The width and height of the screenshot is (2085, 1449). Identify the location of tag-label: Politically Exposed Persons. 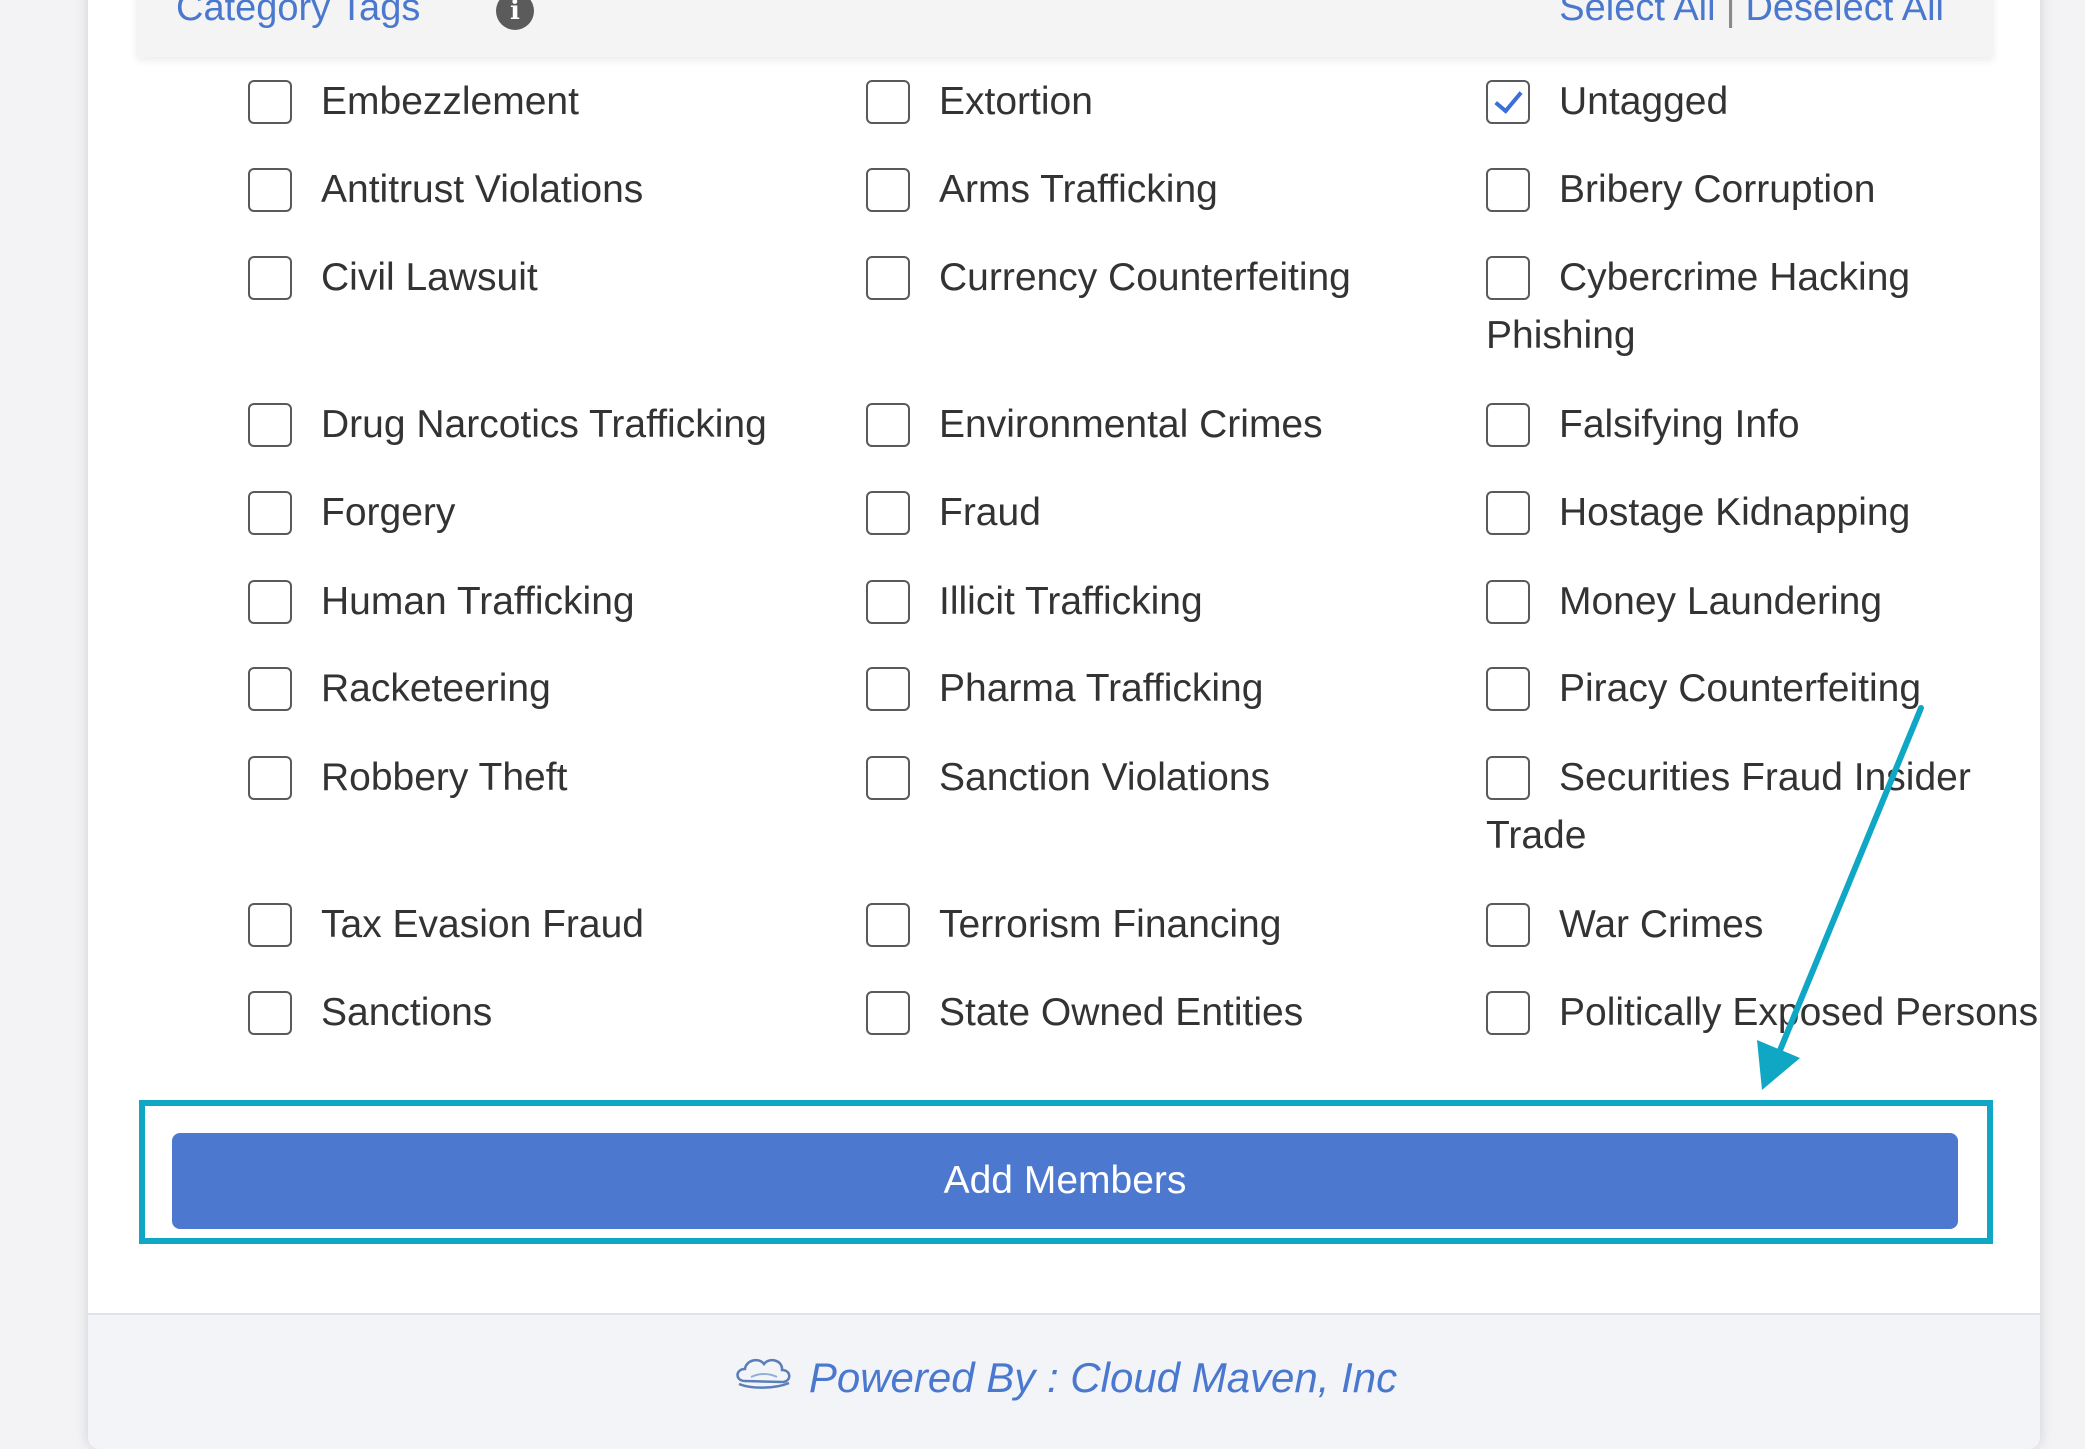
(1799, 1012).